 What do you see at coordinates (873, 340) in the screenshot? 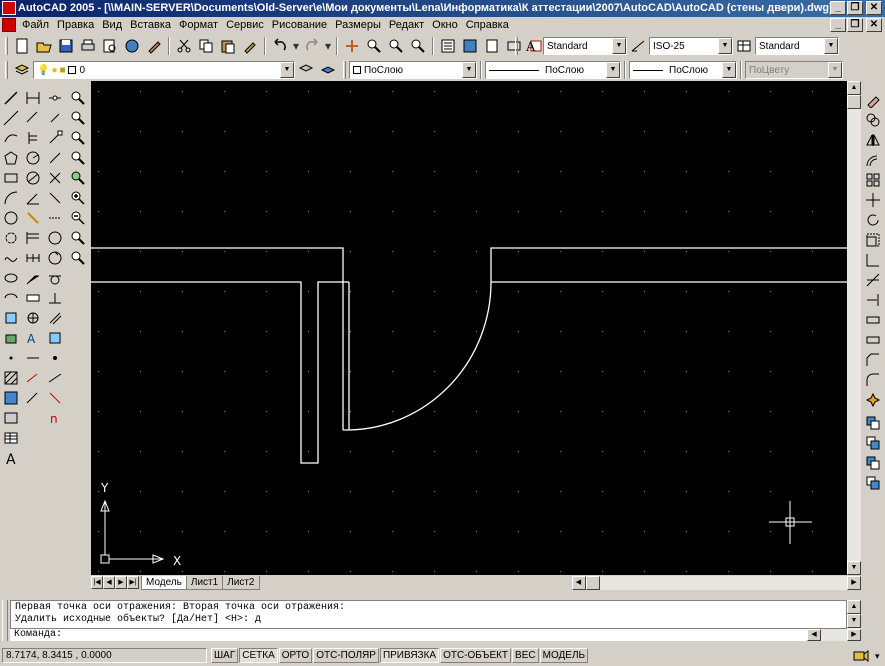
I see `break-icon` at bounding box center [873, 340].